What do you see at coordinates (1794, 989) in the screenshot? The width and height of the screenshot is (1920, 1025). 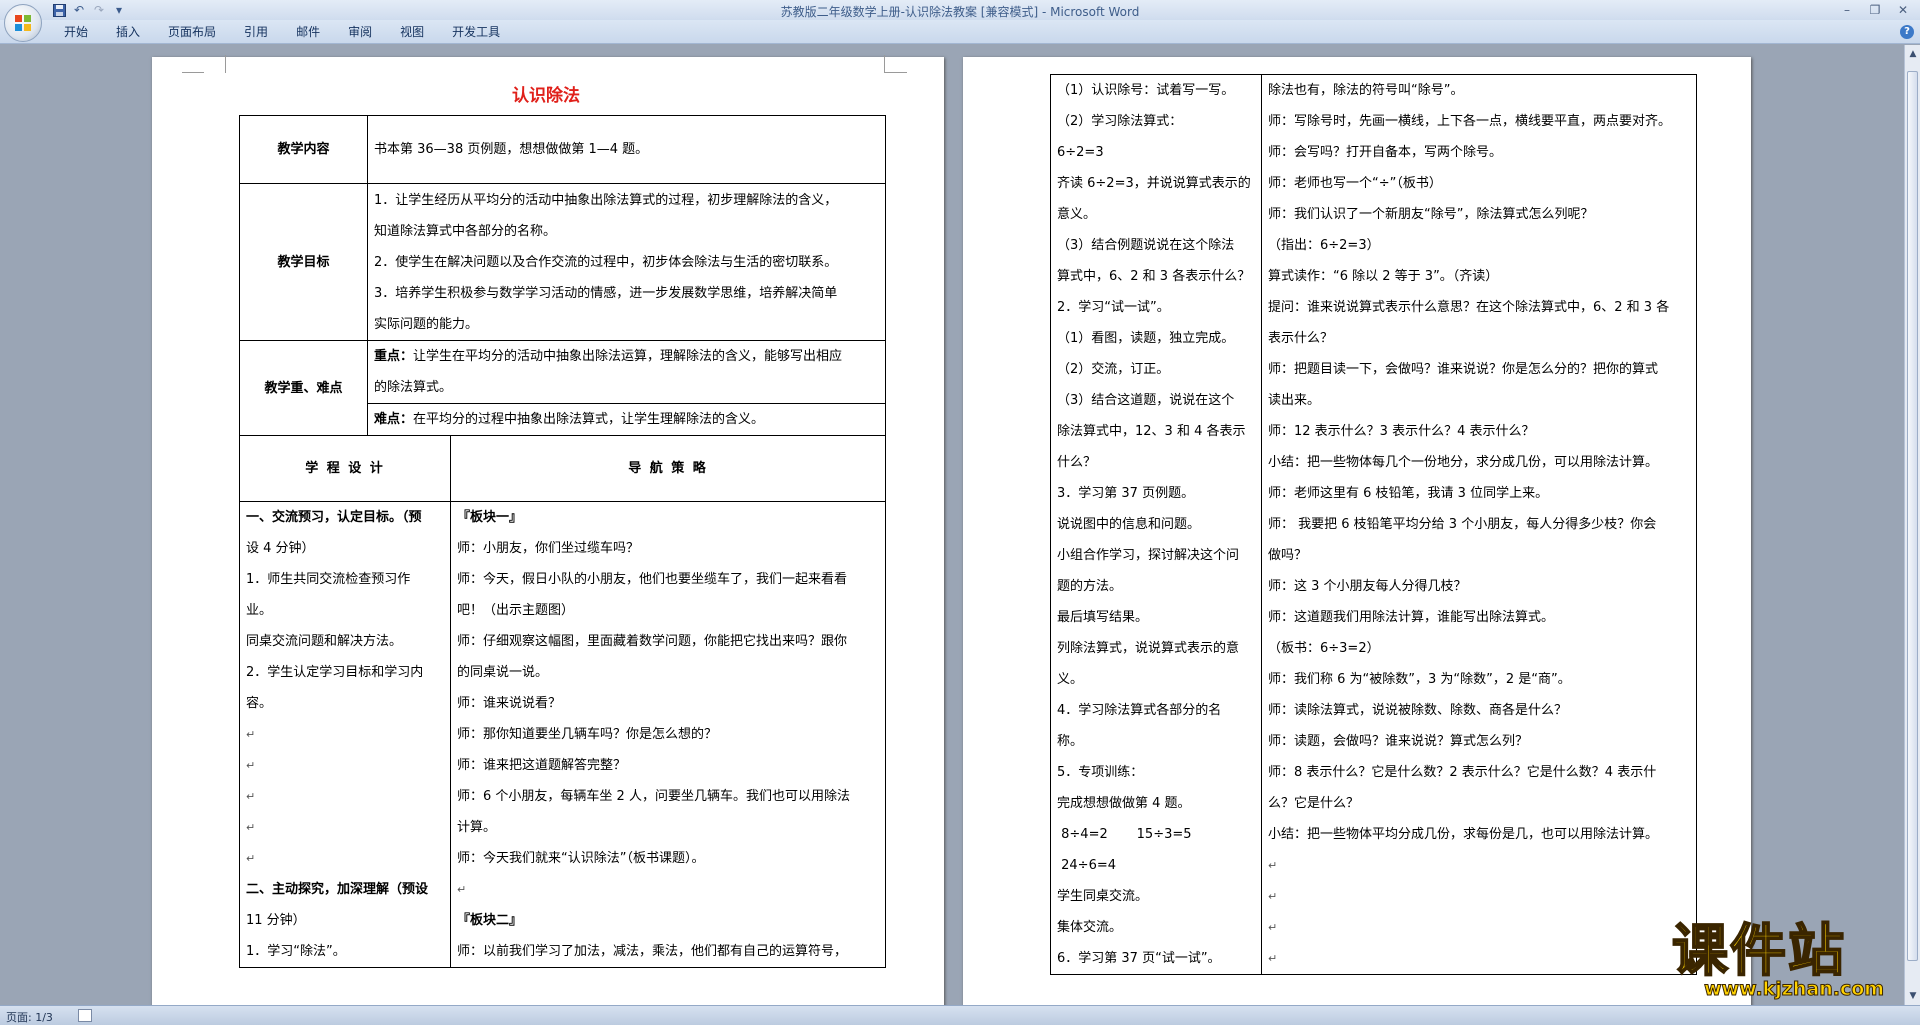 I see `watermark-url: www.kjzhan.com` at bounding box center [1794, 989].